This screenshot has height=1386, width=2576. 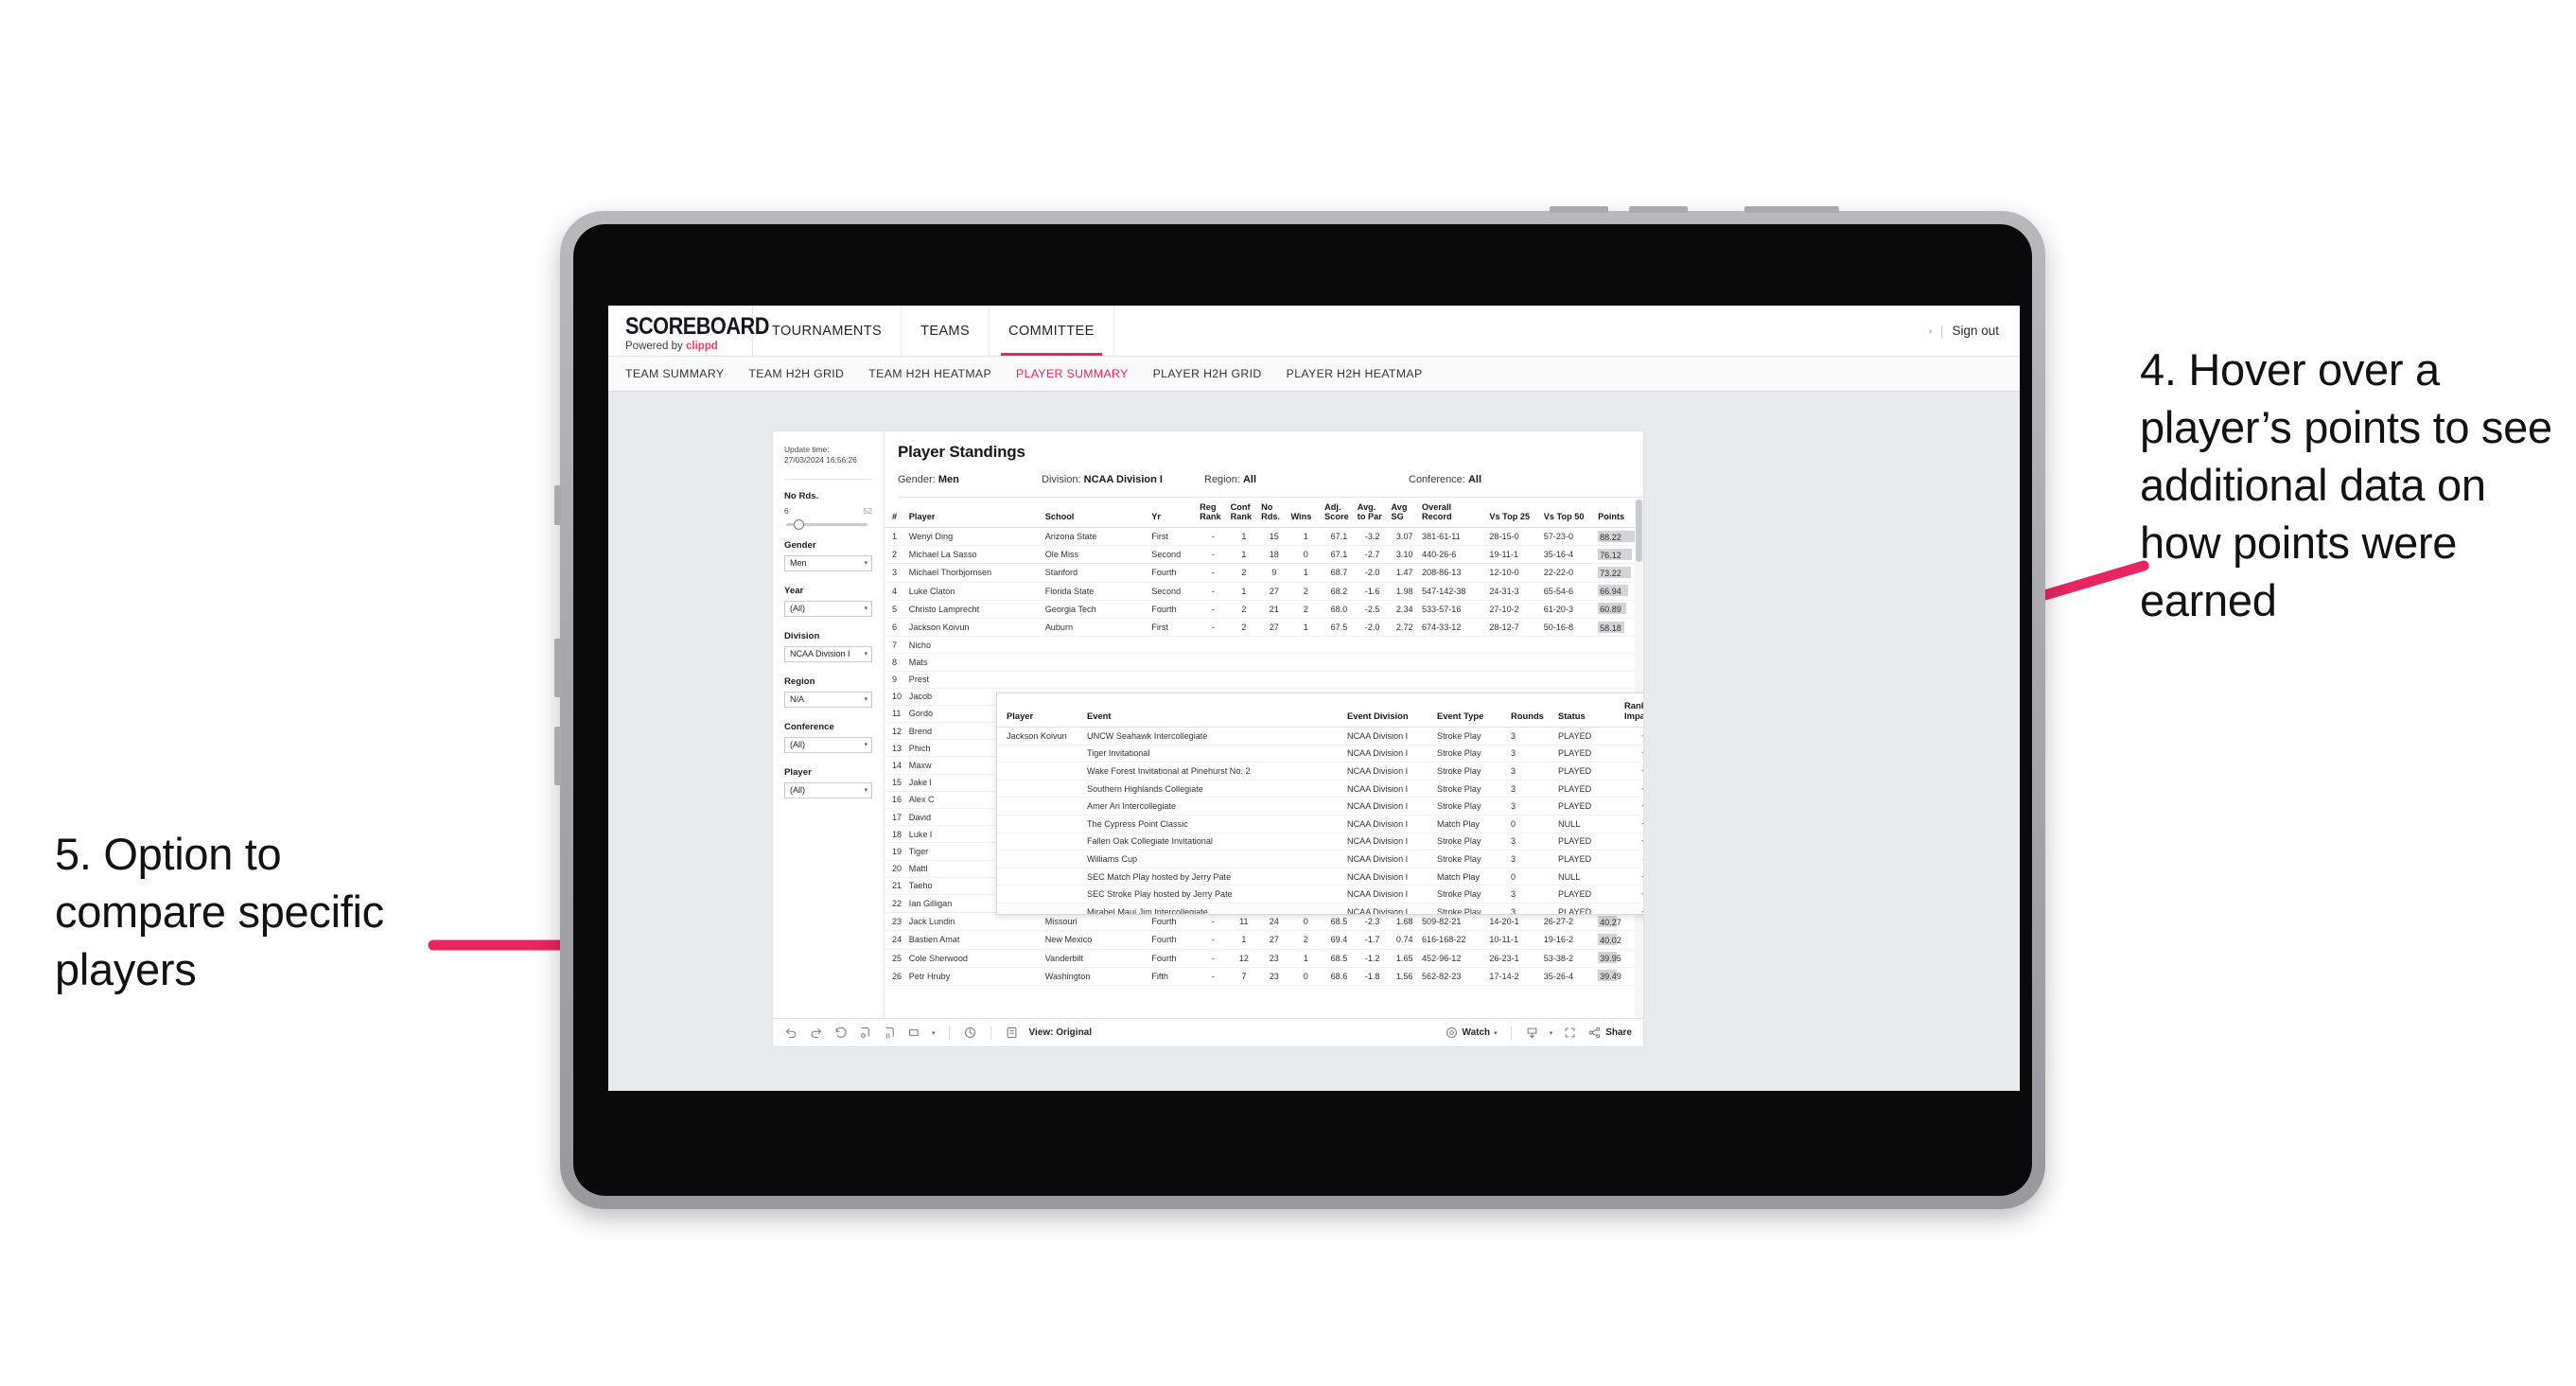 What do you see at coordinates (930, 373) in the screenshot?
I see `tab-team-h2h-heatmap: TEAM H2H HEATMAP` at bounding box center [930, 373].